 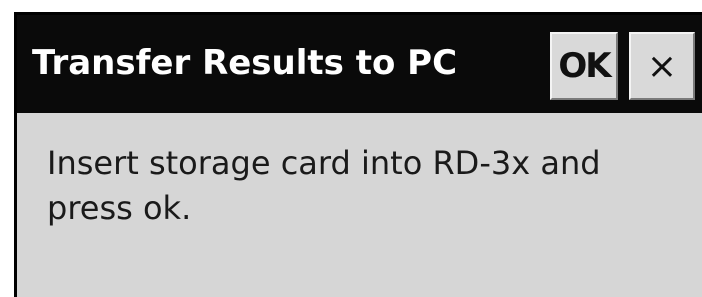 I want to click on close-button: ×, so click(x=662, y=66).